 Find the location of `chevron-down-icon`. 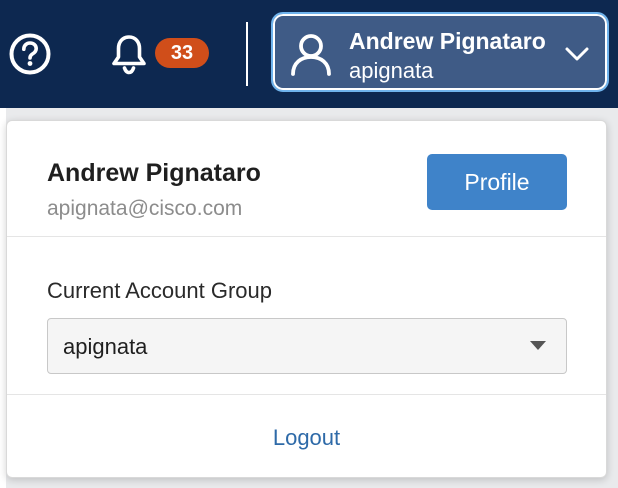

chevron-down-icon is located at coordinates (577, 54).